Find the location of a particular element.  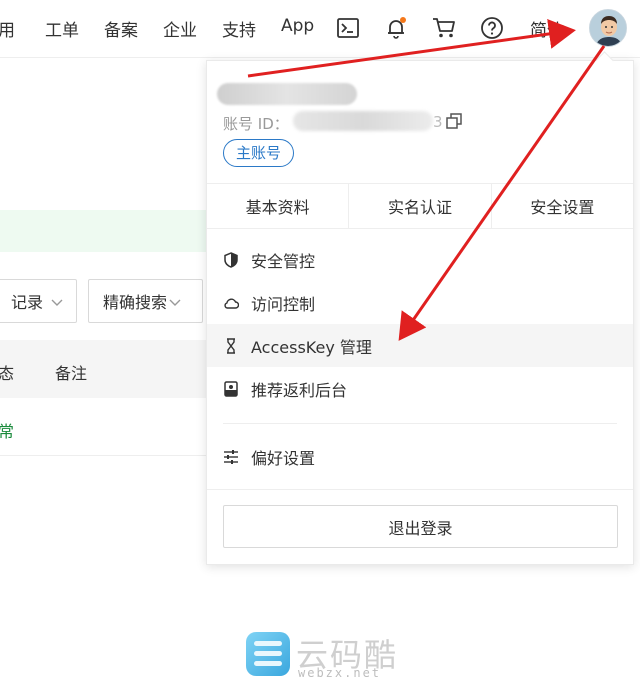

account-name-redacted is located at coordinates (287, 94).